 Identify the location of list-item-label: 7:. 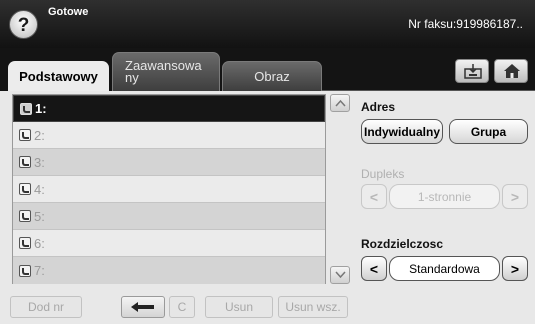
(39, 270).